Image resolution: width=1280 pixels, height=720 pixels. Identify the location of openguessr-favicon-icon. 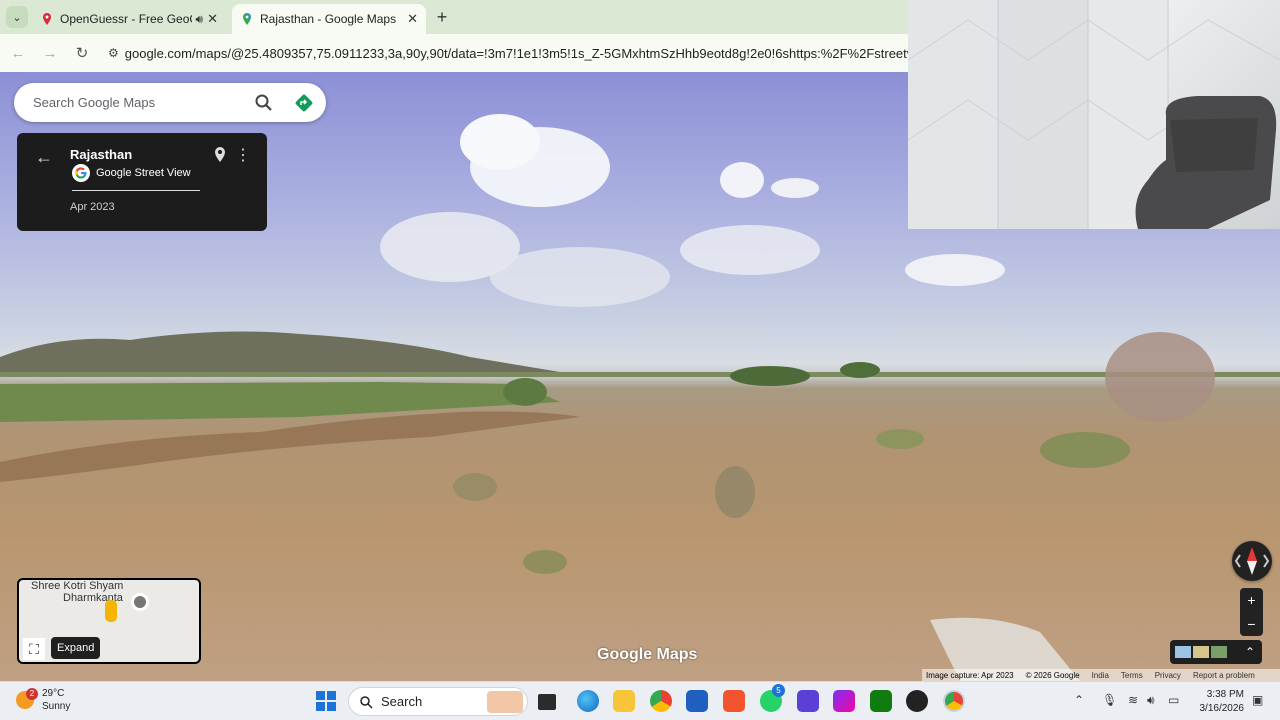
(47, 19).